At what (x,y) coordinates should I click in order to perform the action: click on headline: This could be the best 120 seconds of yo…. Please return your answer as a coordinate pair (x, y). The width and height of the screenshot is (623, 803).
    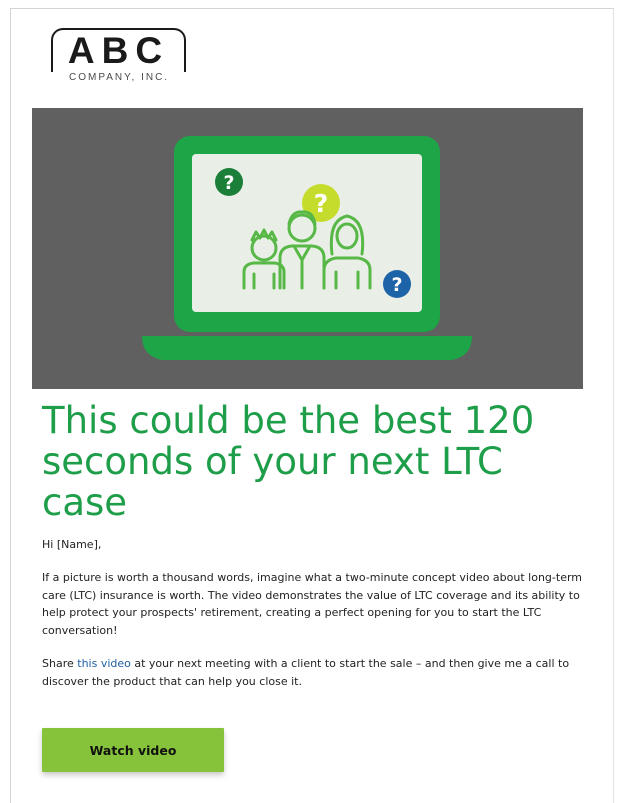
    Looking at the image, I should click on (288, 461).